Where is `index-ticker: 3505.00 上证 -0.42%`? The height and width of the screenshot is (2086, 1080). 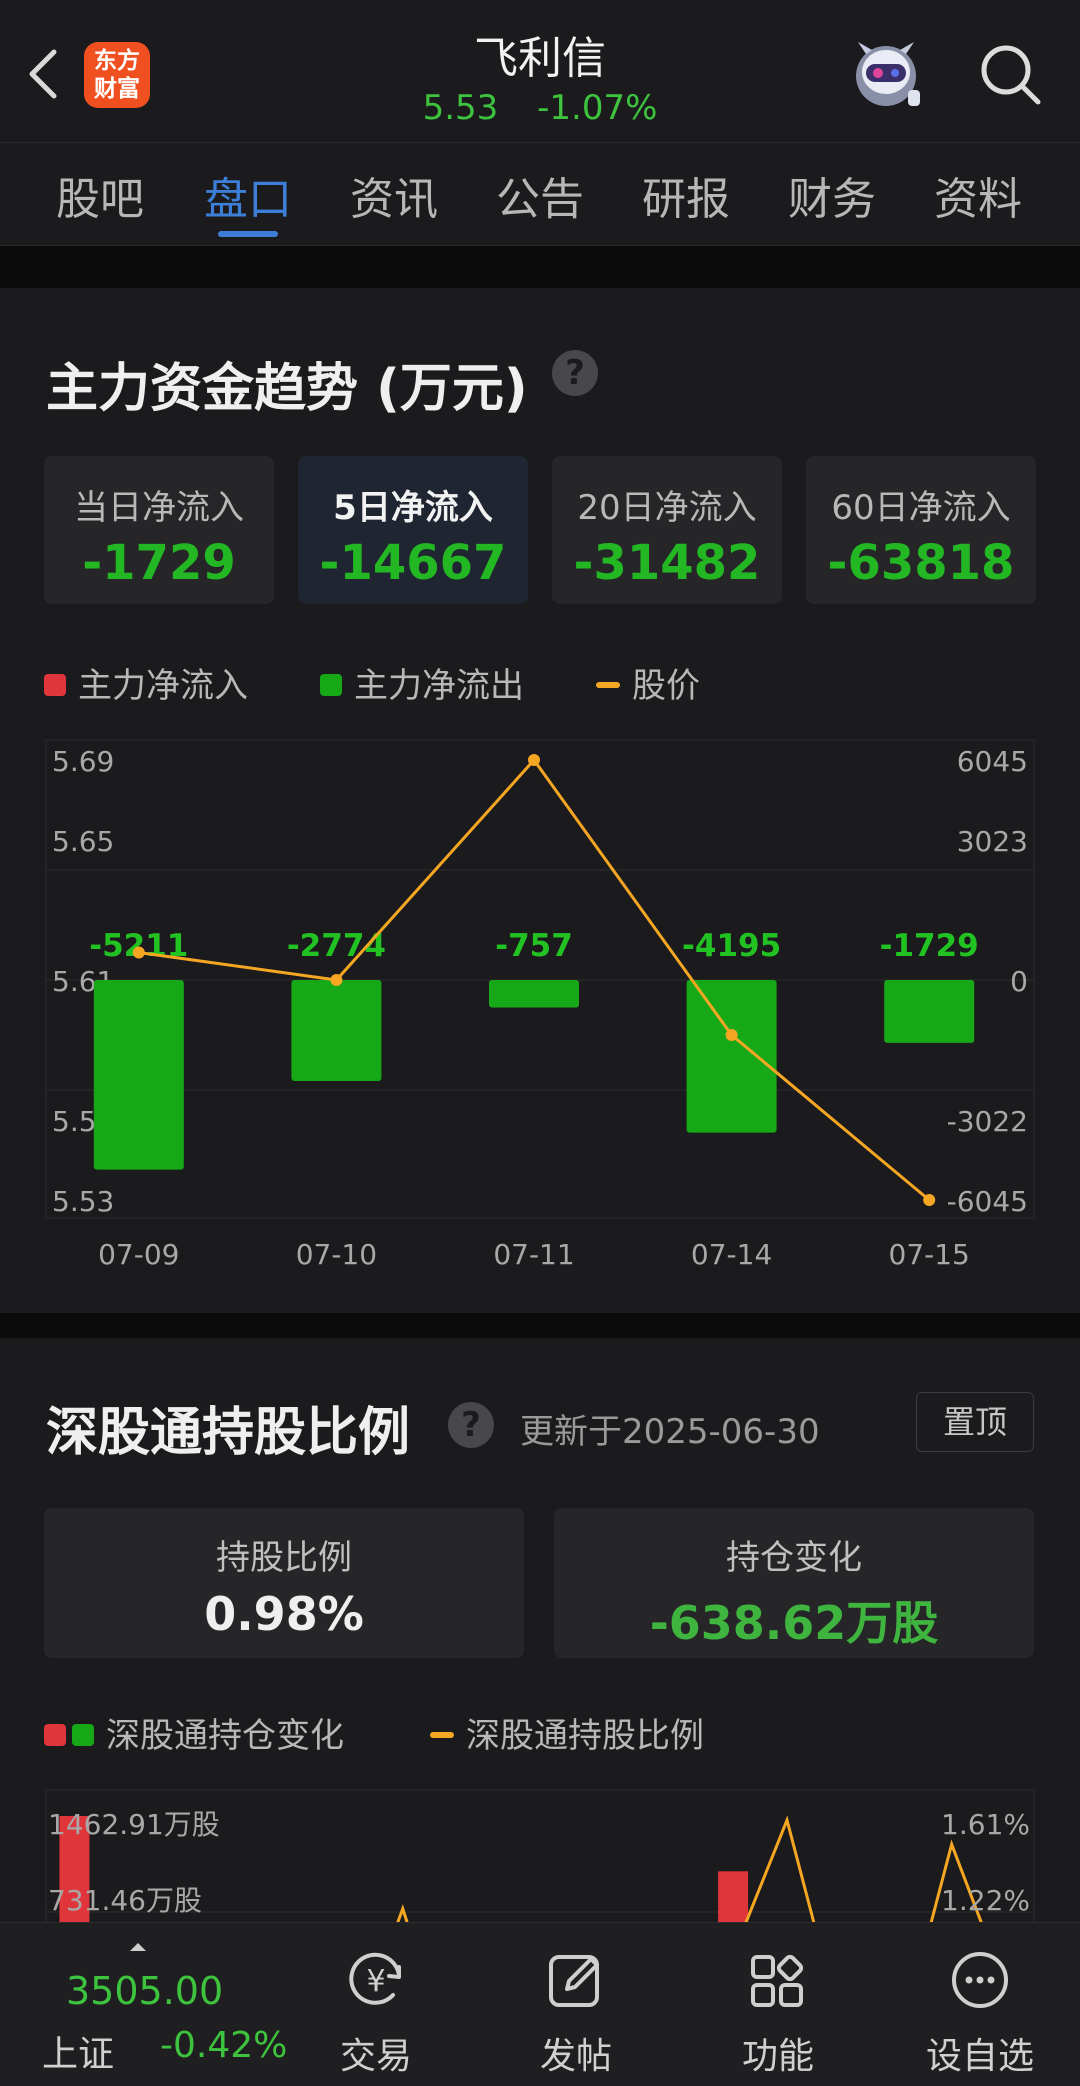
index-ticker: 3505.00 上证 -0.42% is located at coordinates (162, 2008).